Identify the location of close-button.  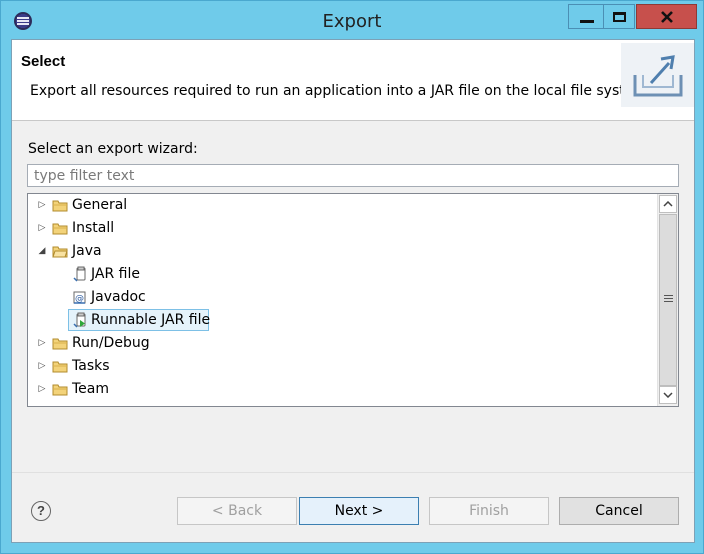
(666, 16).